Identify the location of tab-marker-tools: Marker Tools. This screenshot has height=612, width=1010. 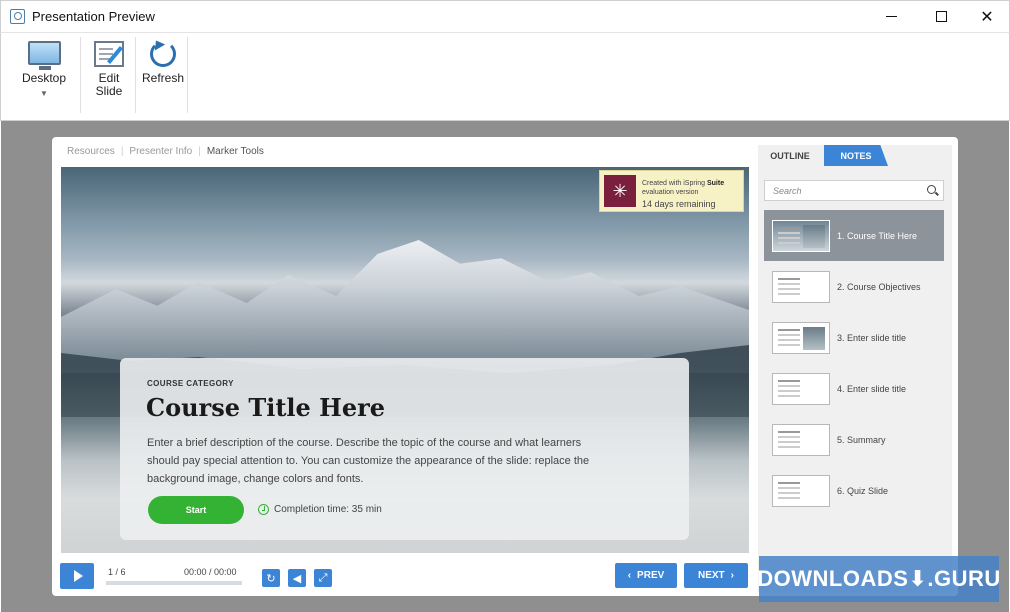
(235, 151).